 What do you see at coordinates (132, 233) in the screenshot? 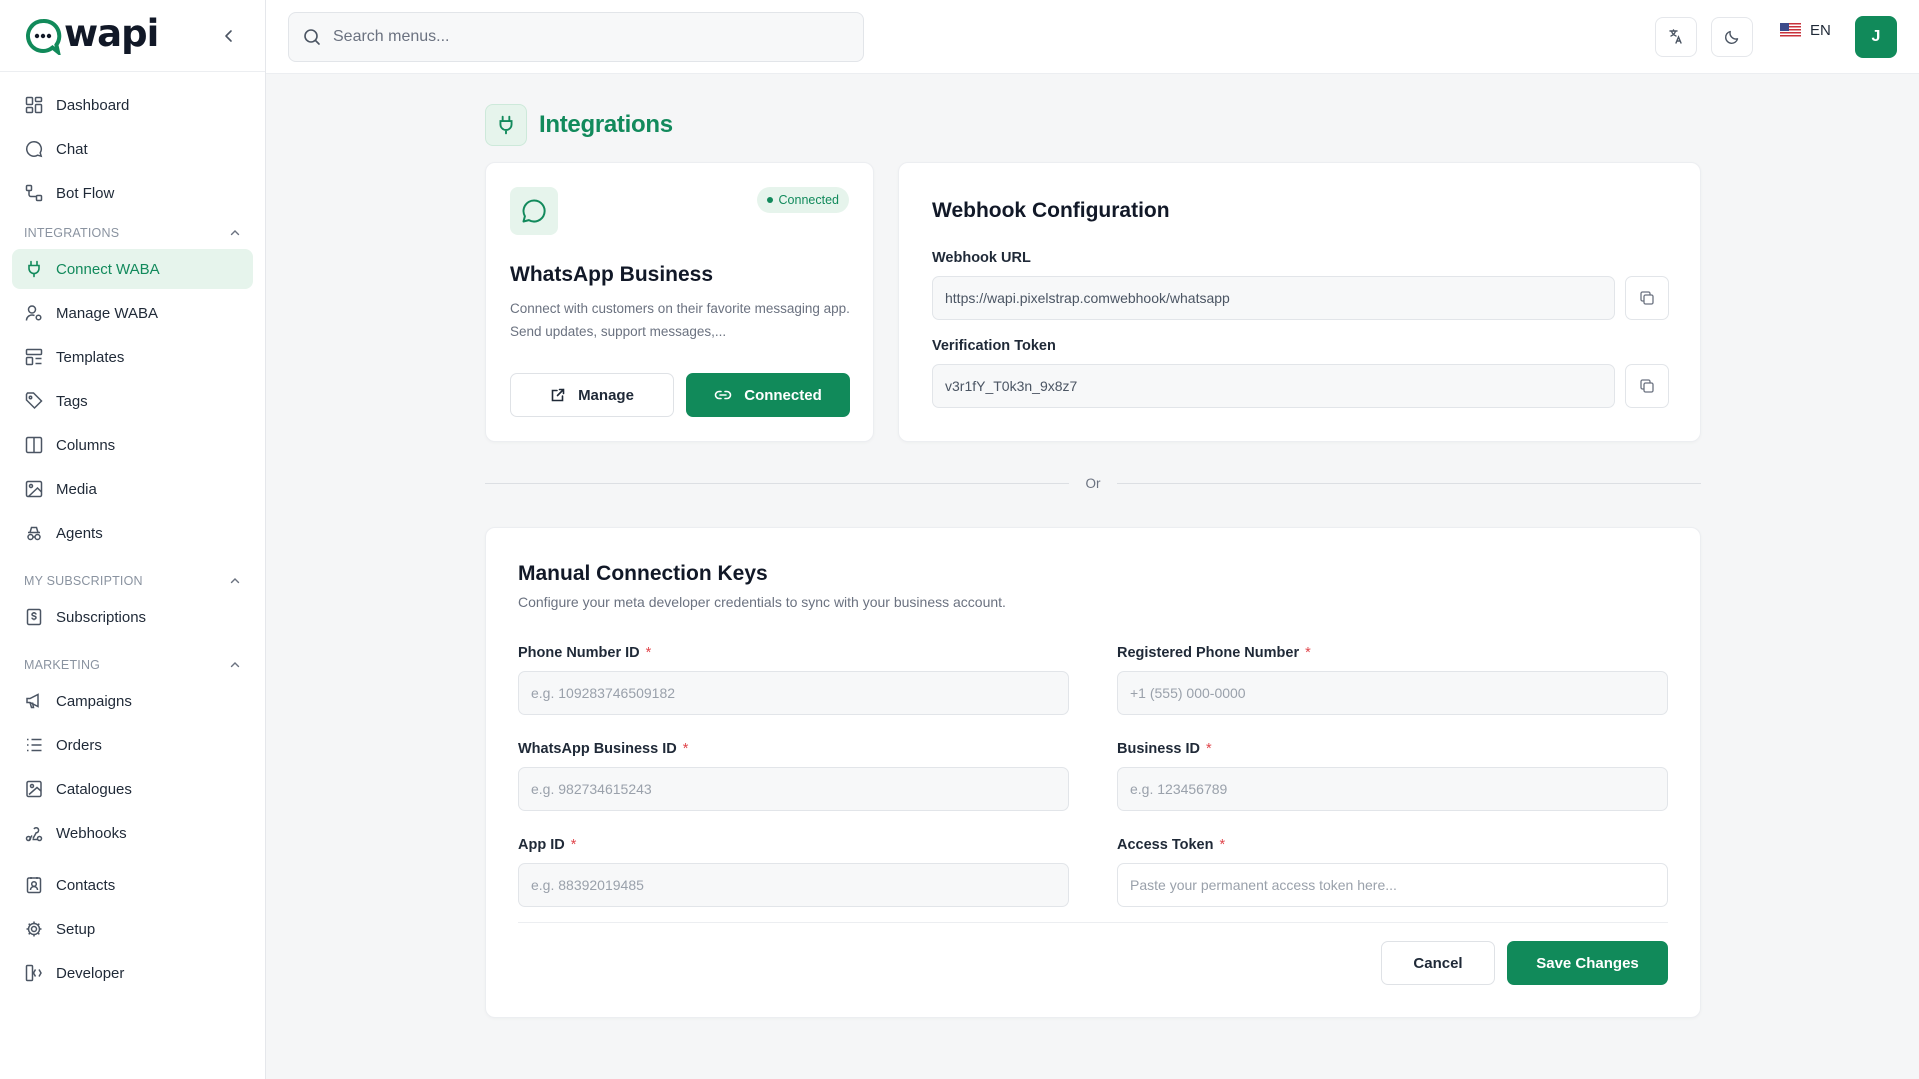
I see `section-integrations: INTEGRATIONS` at bounding box center [132, 233].